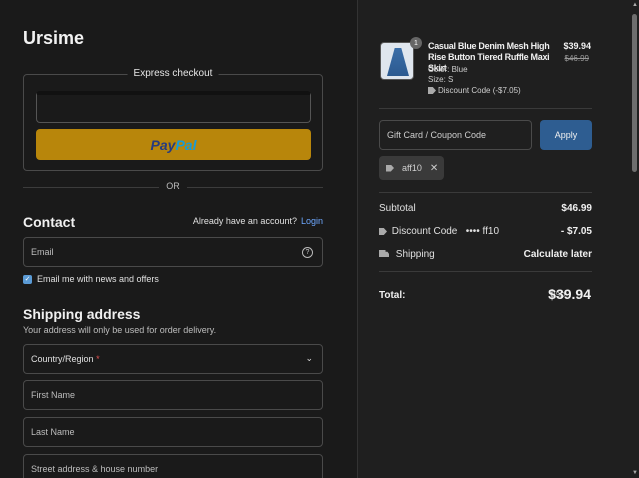 This screenshot has height=478, width=639. I want to click on paypal-button: Pay Pal, so click(173, 144).